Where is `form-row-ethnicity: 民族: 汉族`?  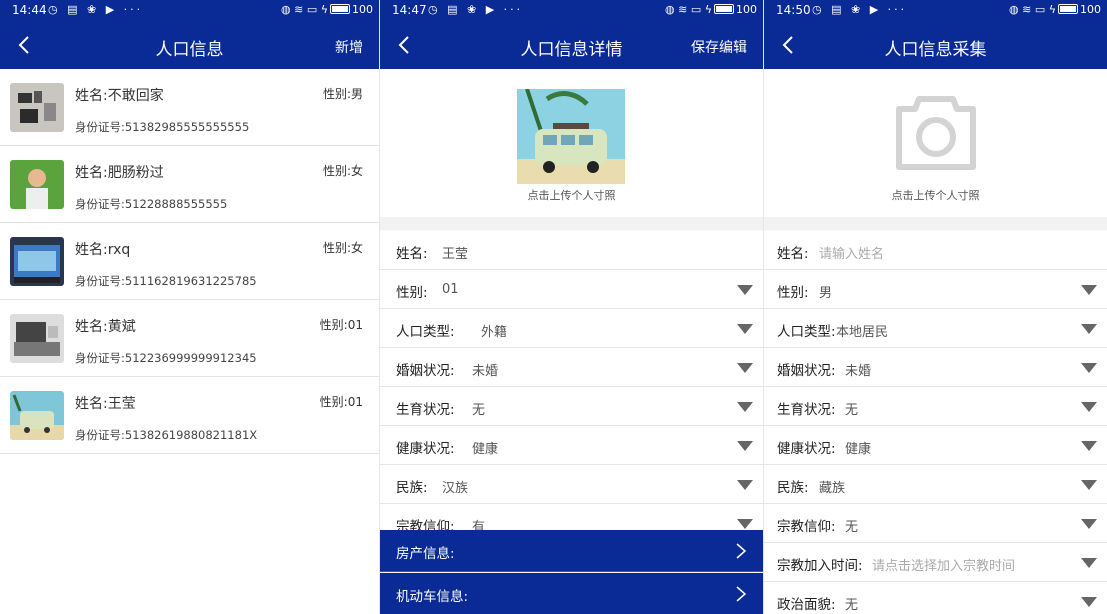
form-row-ethnicity: 民族: 汉族 is located at coordinates (571, 484).